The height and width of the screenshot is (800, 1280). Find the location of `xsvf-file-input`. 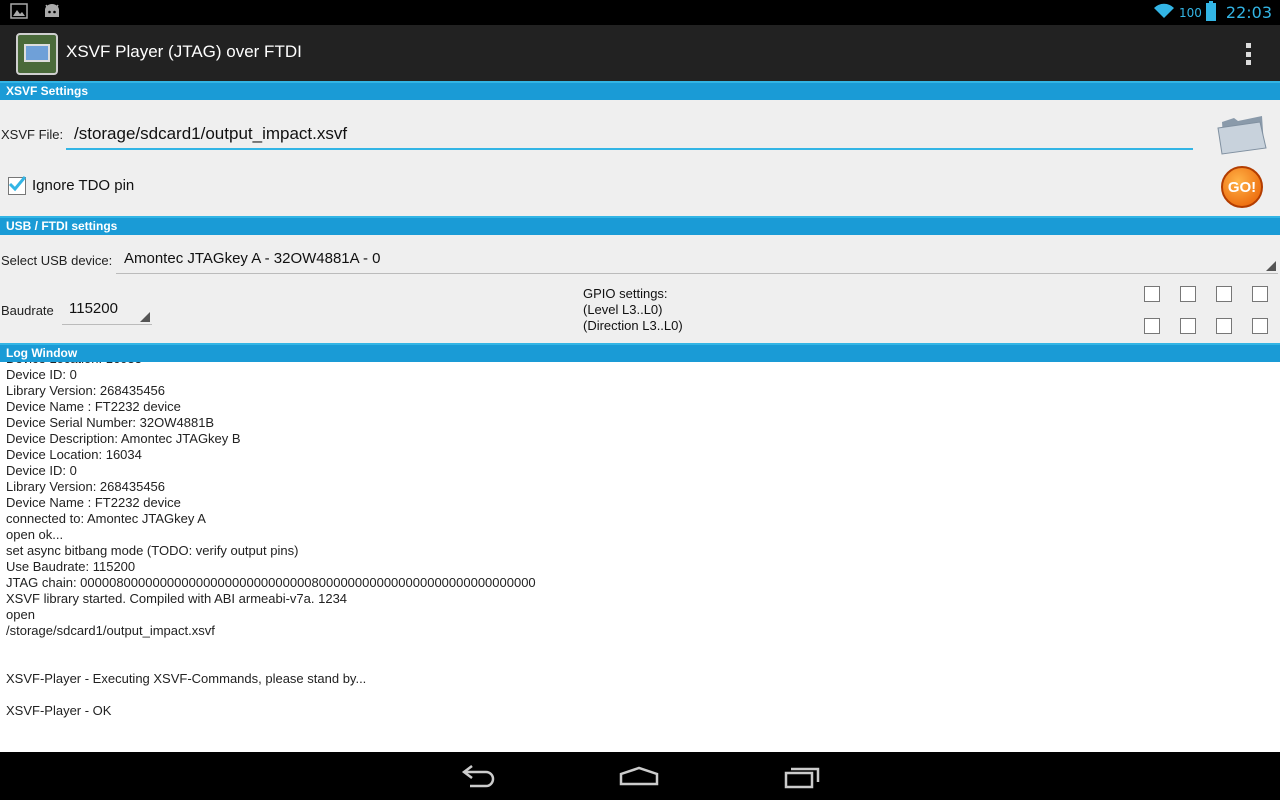

xsvf-file-input is located at coordinates (629, 135).